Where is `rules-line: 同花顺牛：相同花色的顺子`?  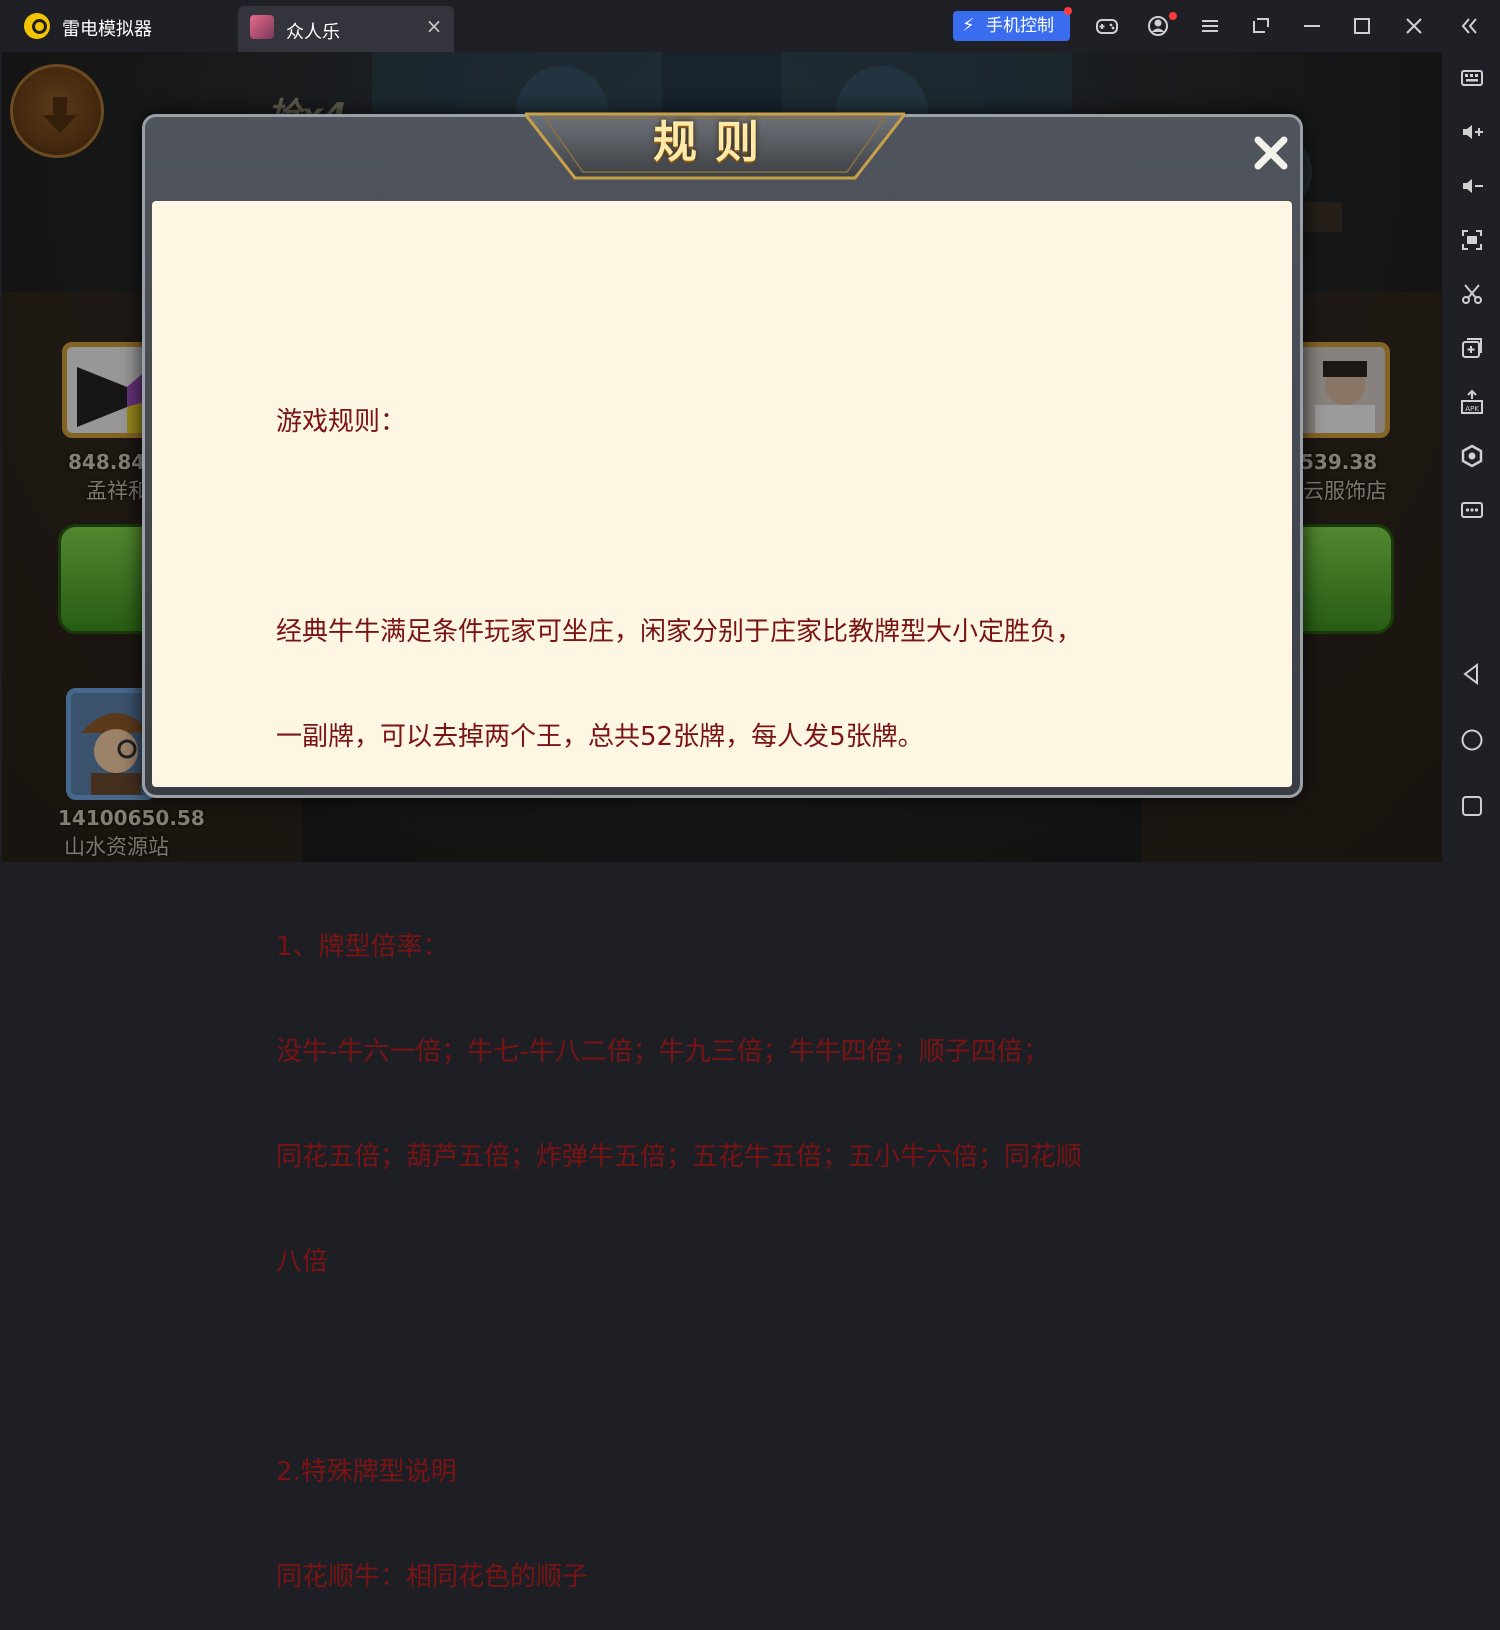
rules-line: 同花顺牛：相同花色的顺子 is located at coordinates (432, 1577).